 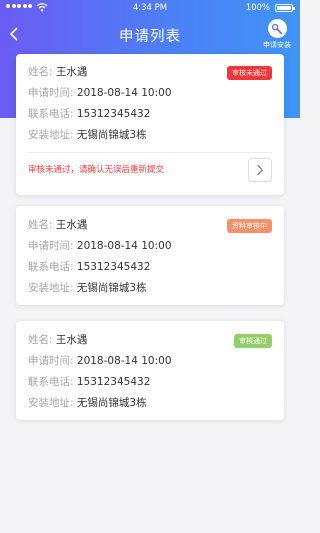 What do you see at coordinates (150, 152) in the screenshot?
I see `divider` at bounding box center [150, 152].